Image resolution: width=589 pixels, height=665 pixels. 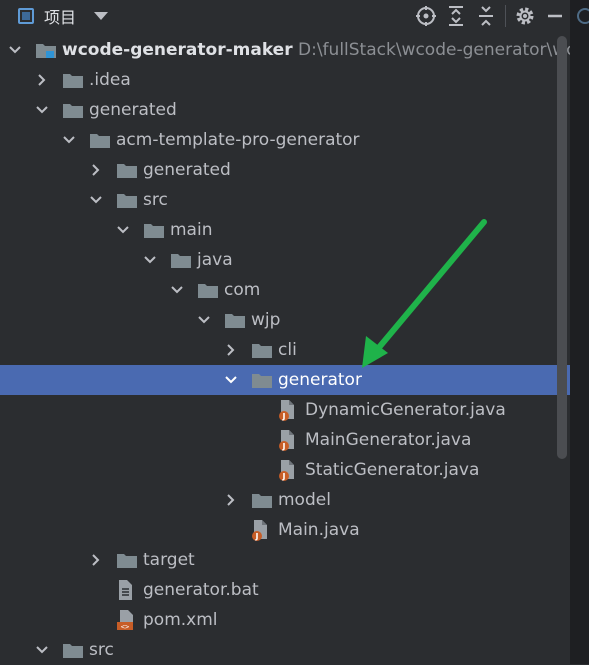 What do you see at coordinates (486, 16) in the screenshot?
I see `collapse-all-icon` at bounding box center [486, 16].